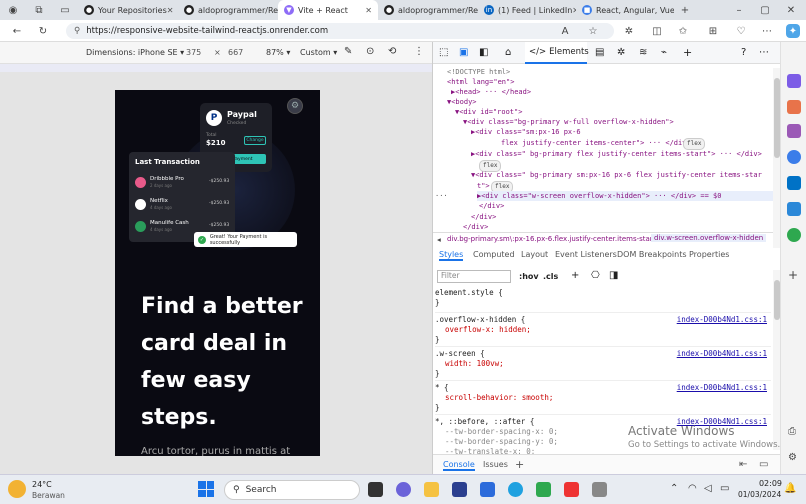  Describe the element at coordinates (474, 276) in the screenshot. I see `styles-filter-input: Filter` at that location.